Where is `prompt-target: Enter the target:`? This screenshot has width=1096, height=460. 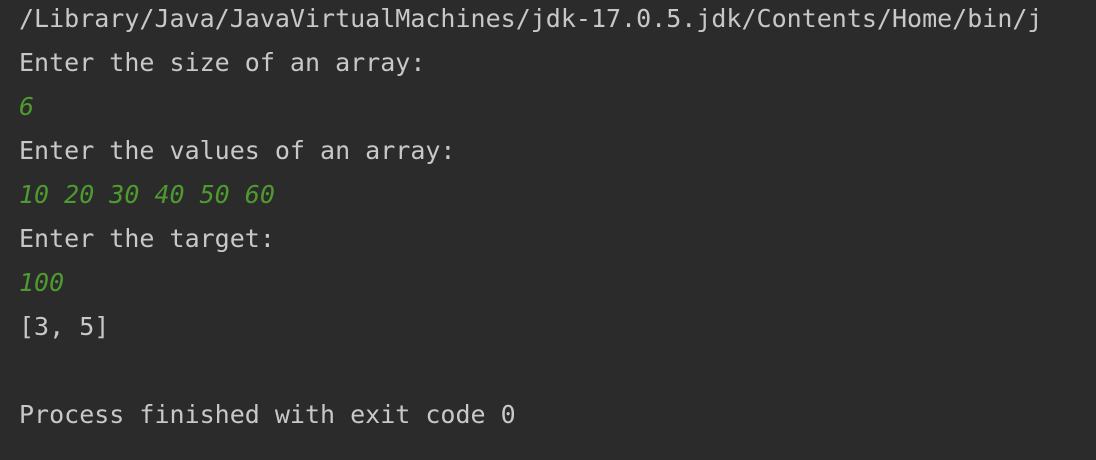
prompt-target: Enter the target: is located at coordinates (147, 238).